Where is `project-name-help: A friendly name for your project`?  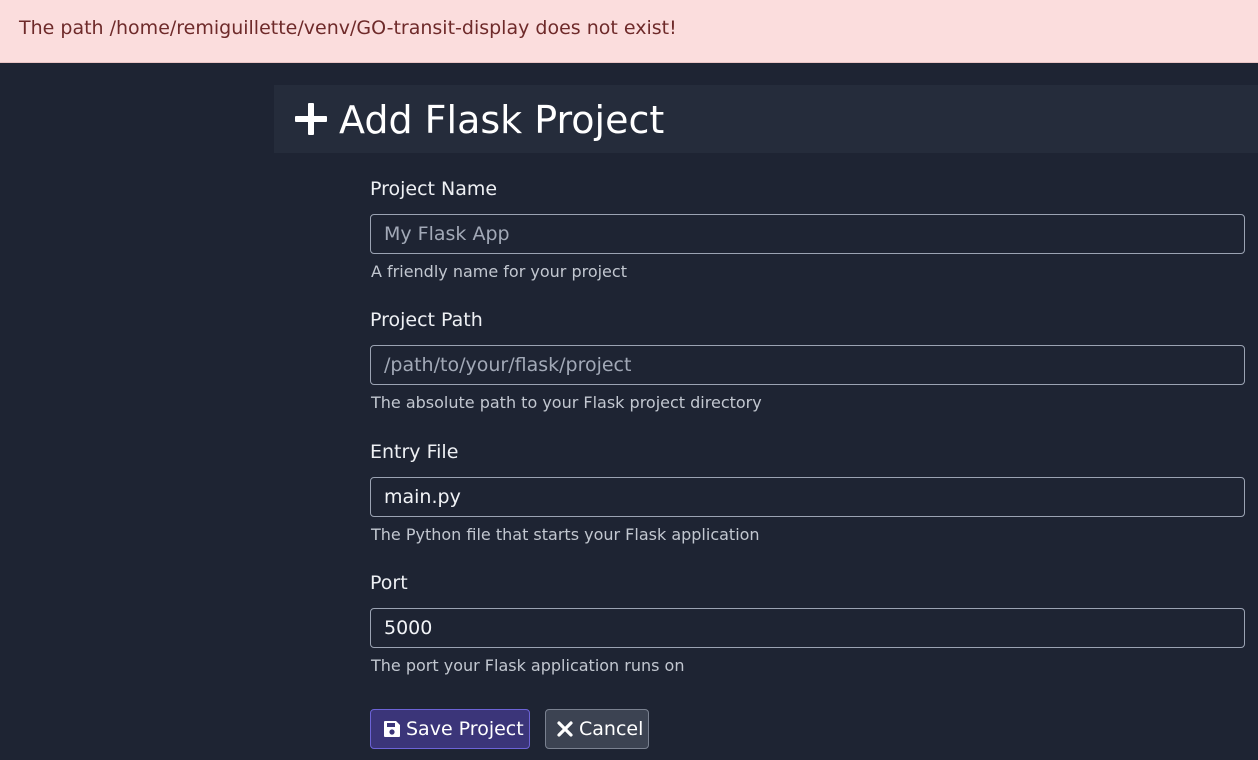 project-name-help: A friendly name for your project is located at coordinates (499, 271).